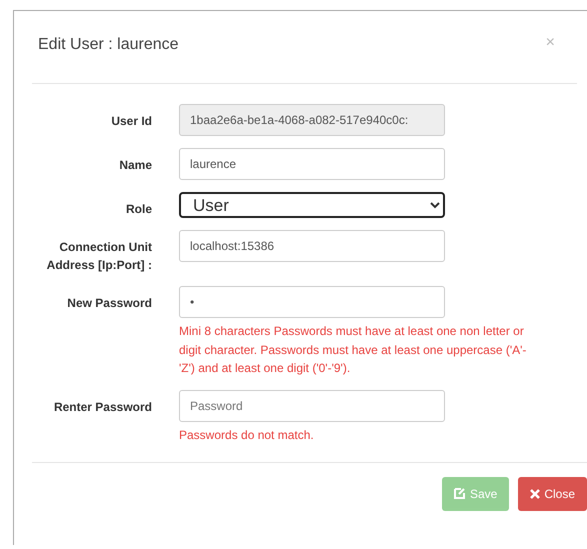 This screenshot has width=587, height=549. What do you see at coordinates (102, 407) in the screenshot?
I see `field-label: Renter Password` at bounding box center [102, 407].